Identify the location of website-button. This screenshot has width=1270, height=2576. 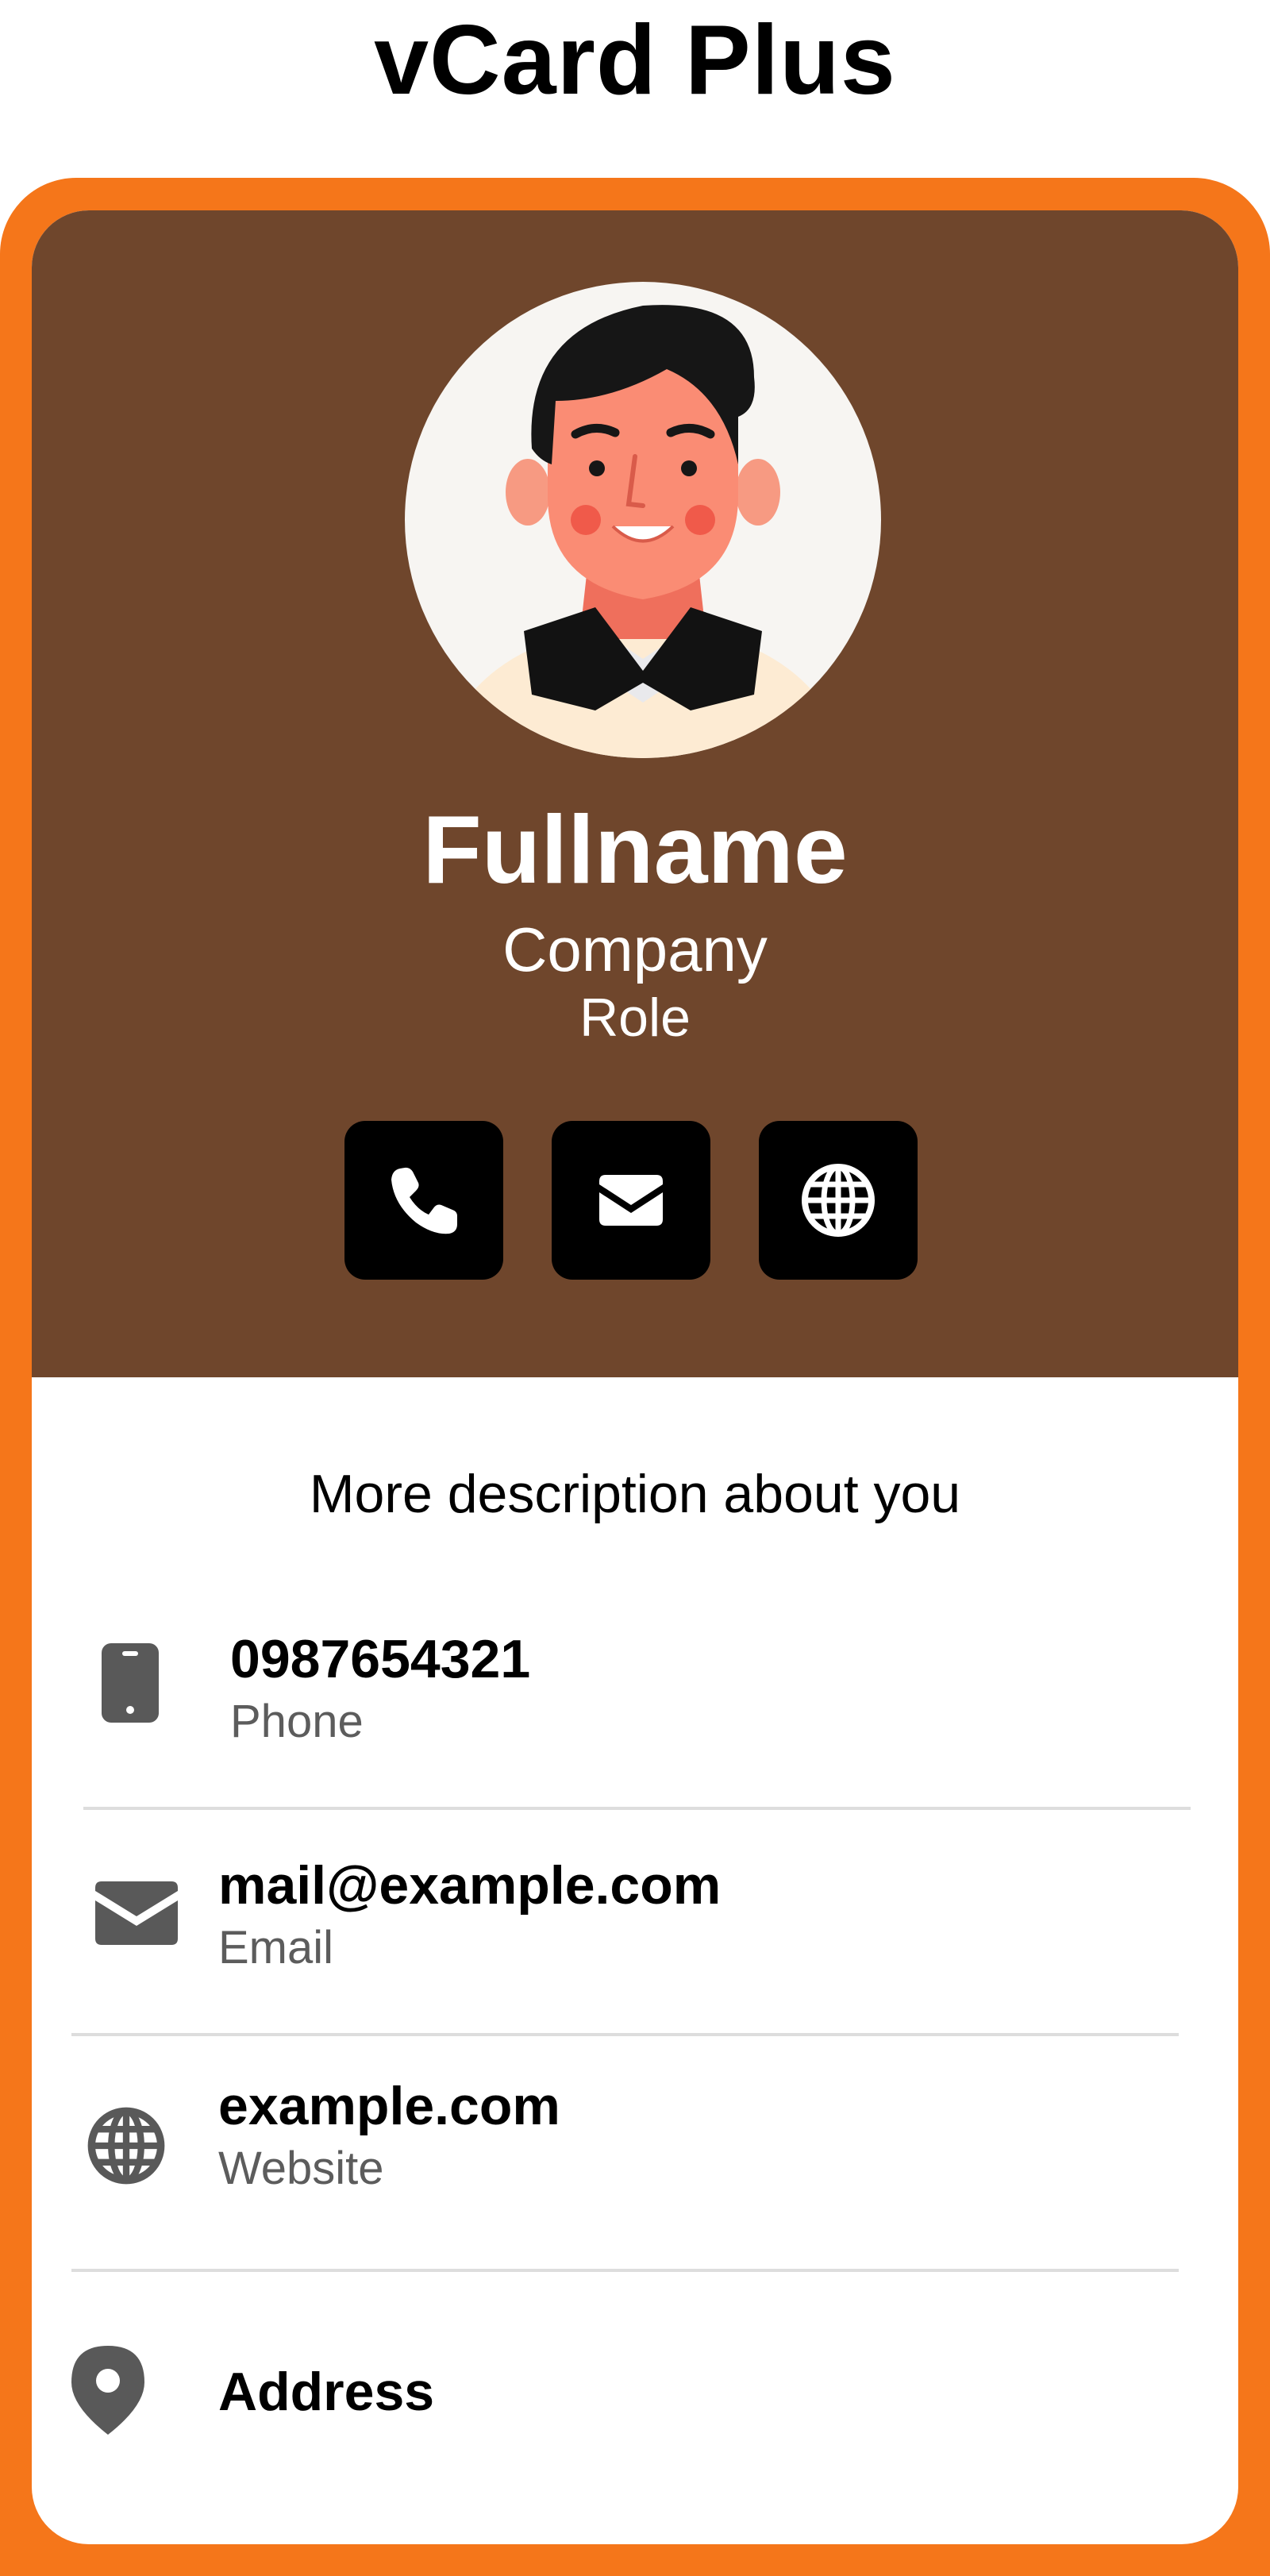
(838, 1200).